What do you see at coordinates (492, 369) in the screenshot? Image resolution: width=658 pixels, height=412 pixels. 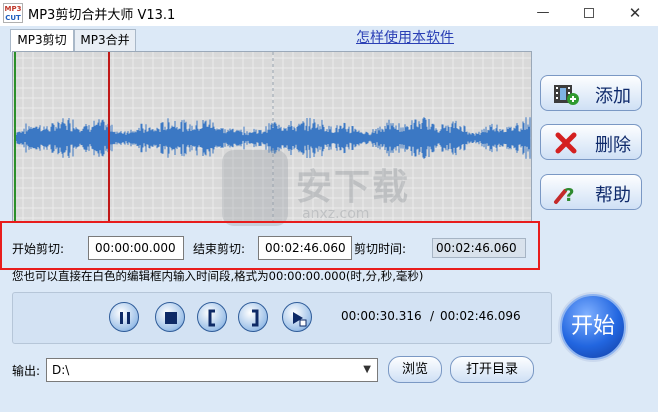 I see `open-directory-button: 打开目录` at bounding box center [492, 369].